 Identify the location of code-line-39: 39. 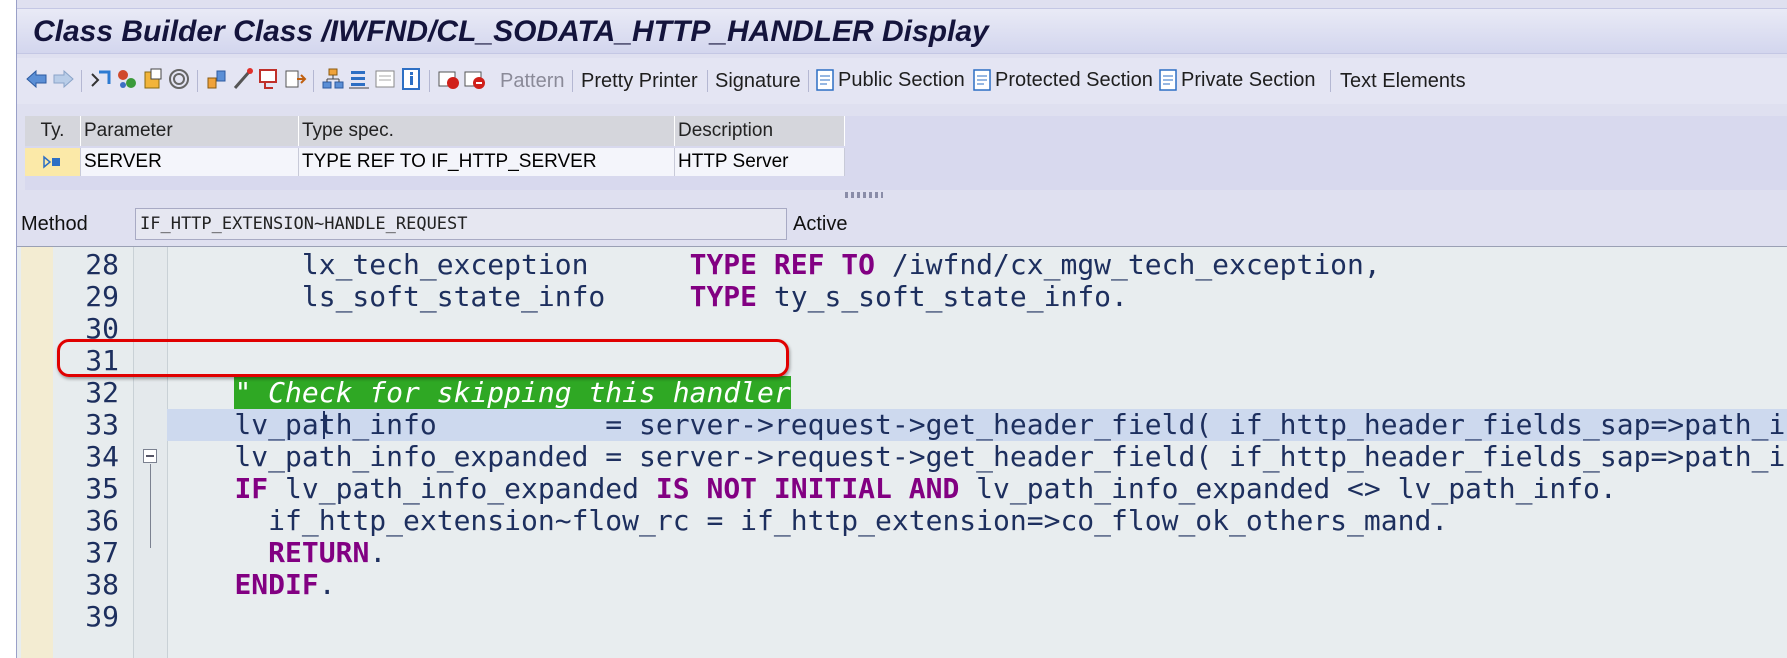
(902, 617).